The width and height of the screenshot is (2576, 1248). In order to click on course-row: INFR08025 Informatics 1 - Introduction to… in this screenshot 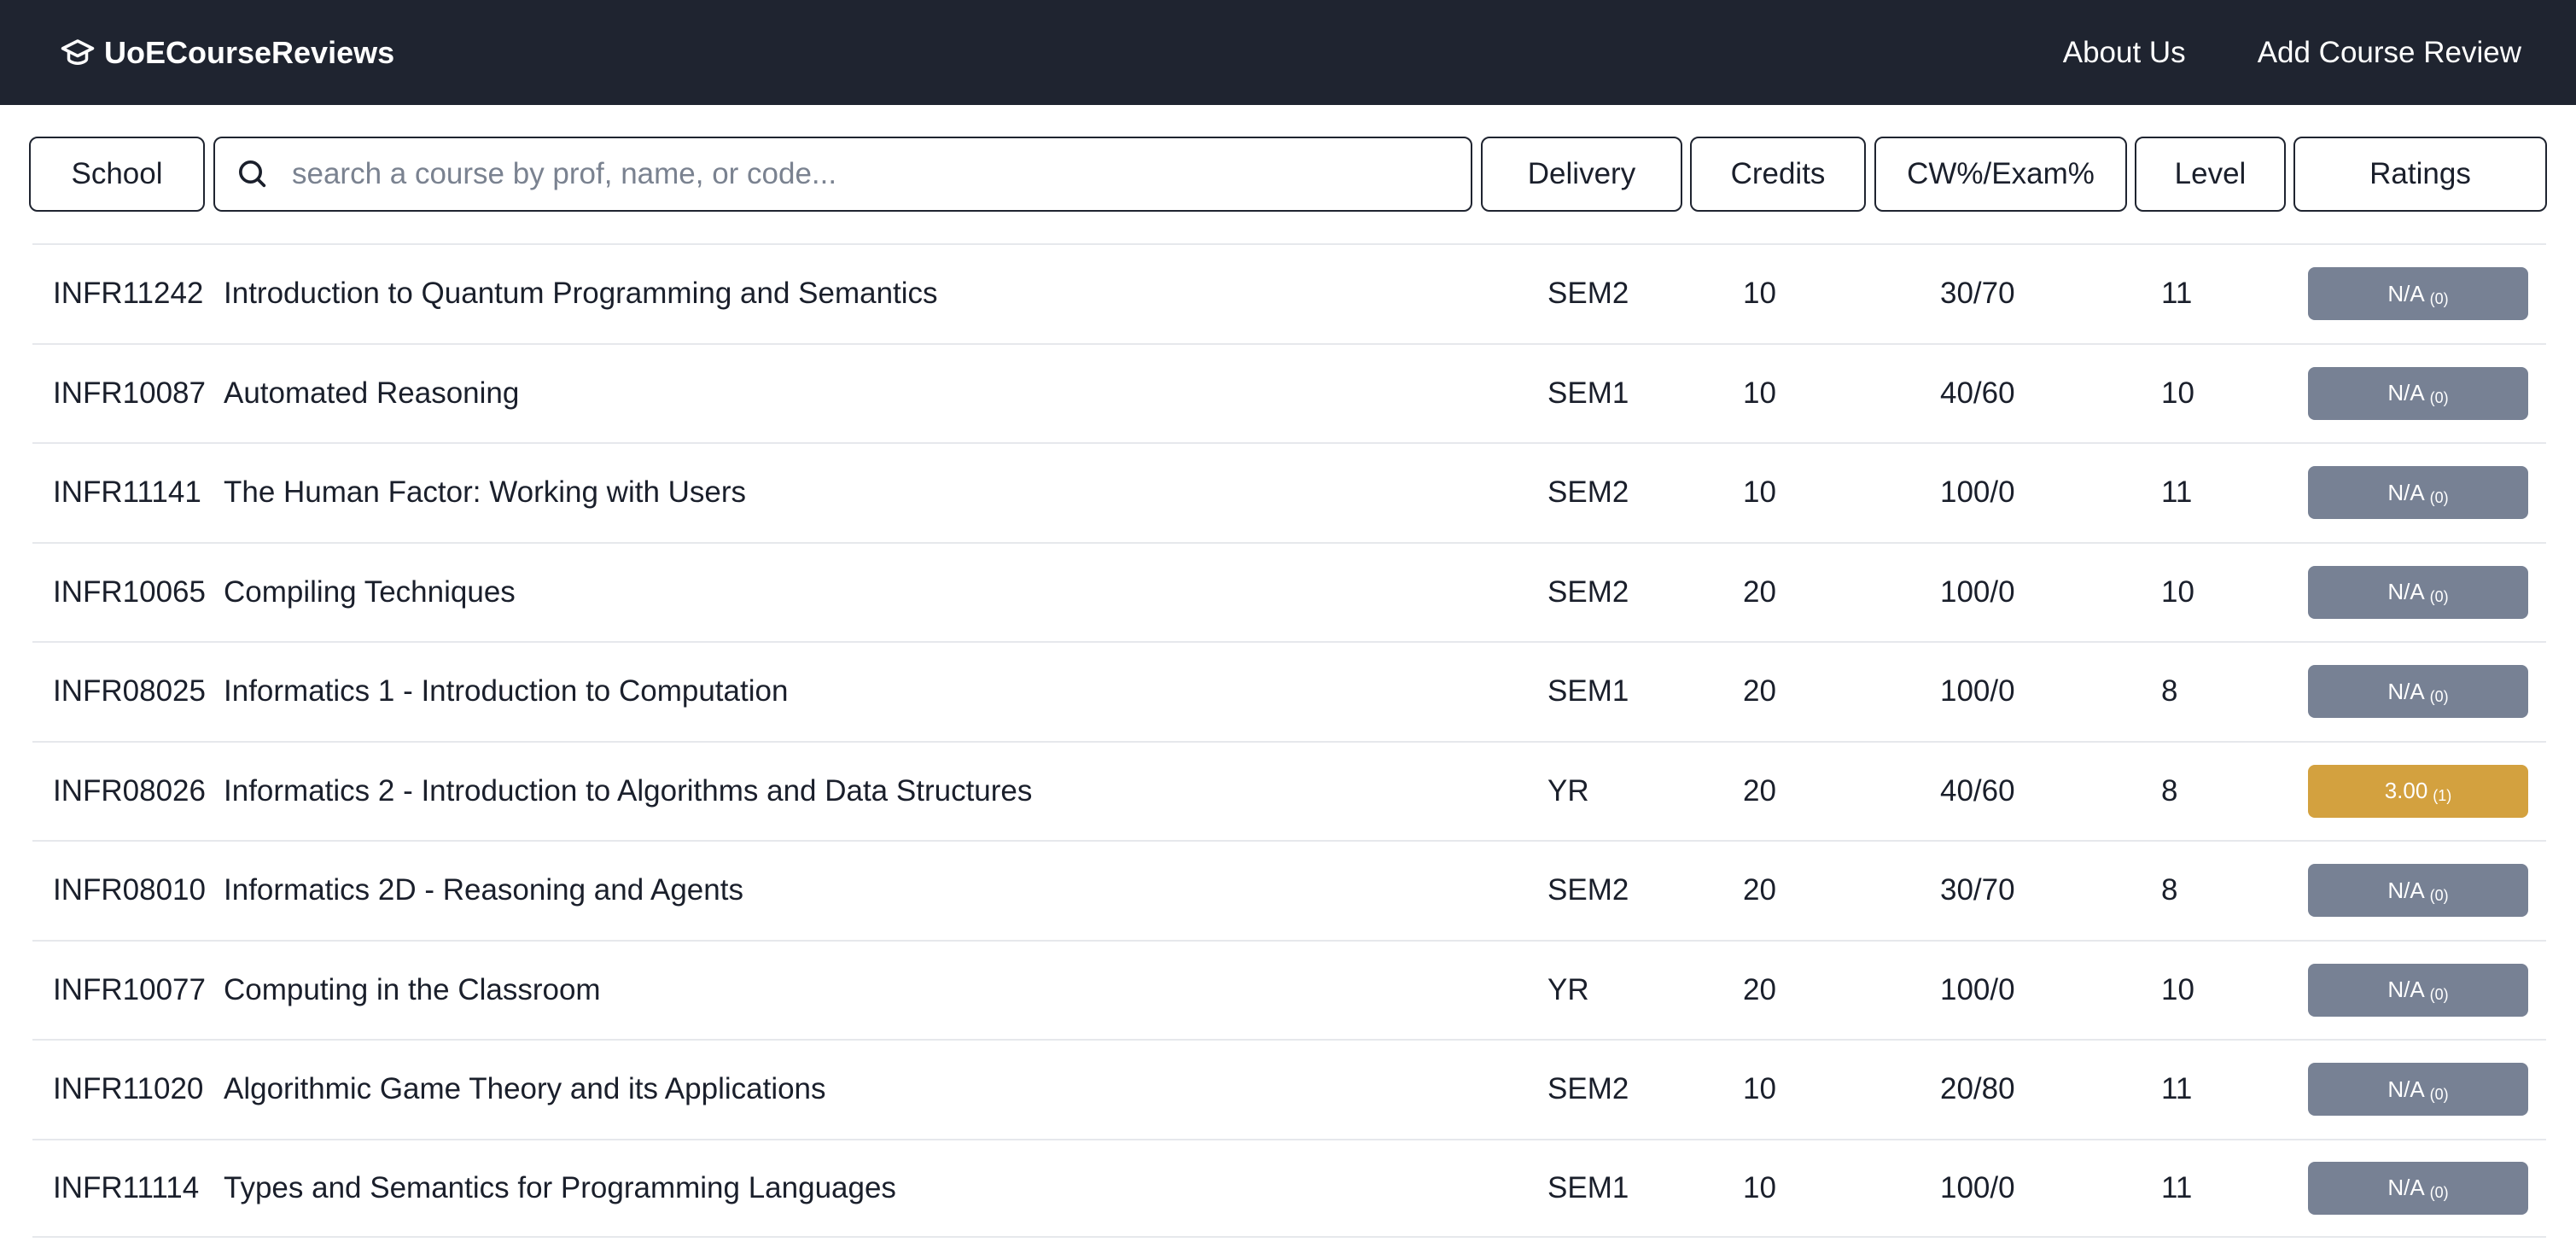, I will do `click(1289, 691)`.